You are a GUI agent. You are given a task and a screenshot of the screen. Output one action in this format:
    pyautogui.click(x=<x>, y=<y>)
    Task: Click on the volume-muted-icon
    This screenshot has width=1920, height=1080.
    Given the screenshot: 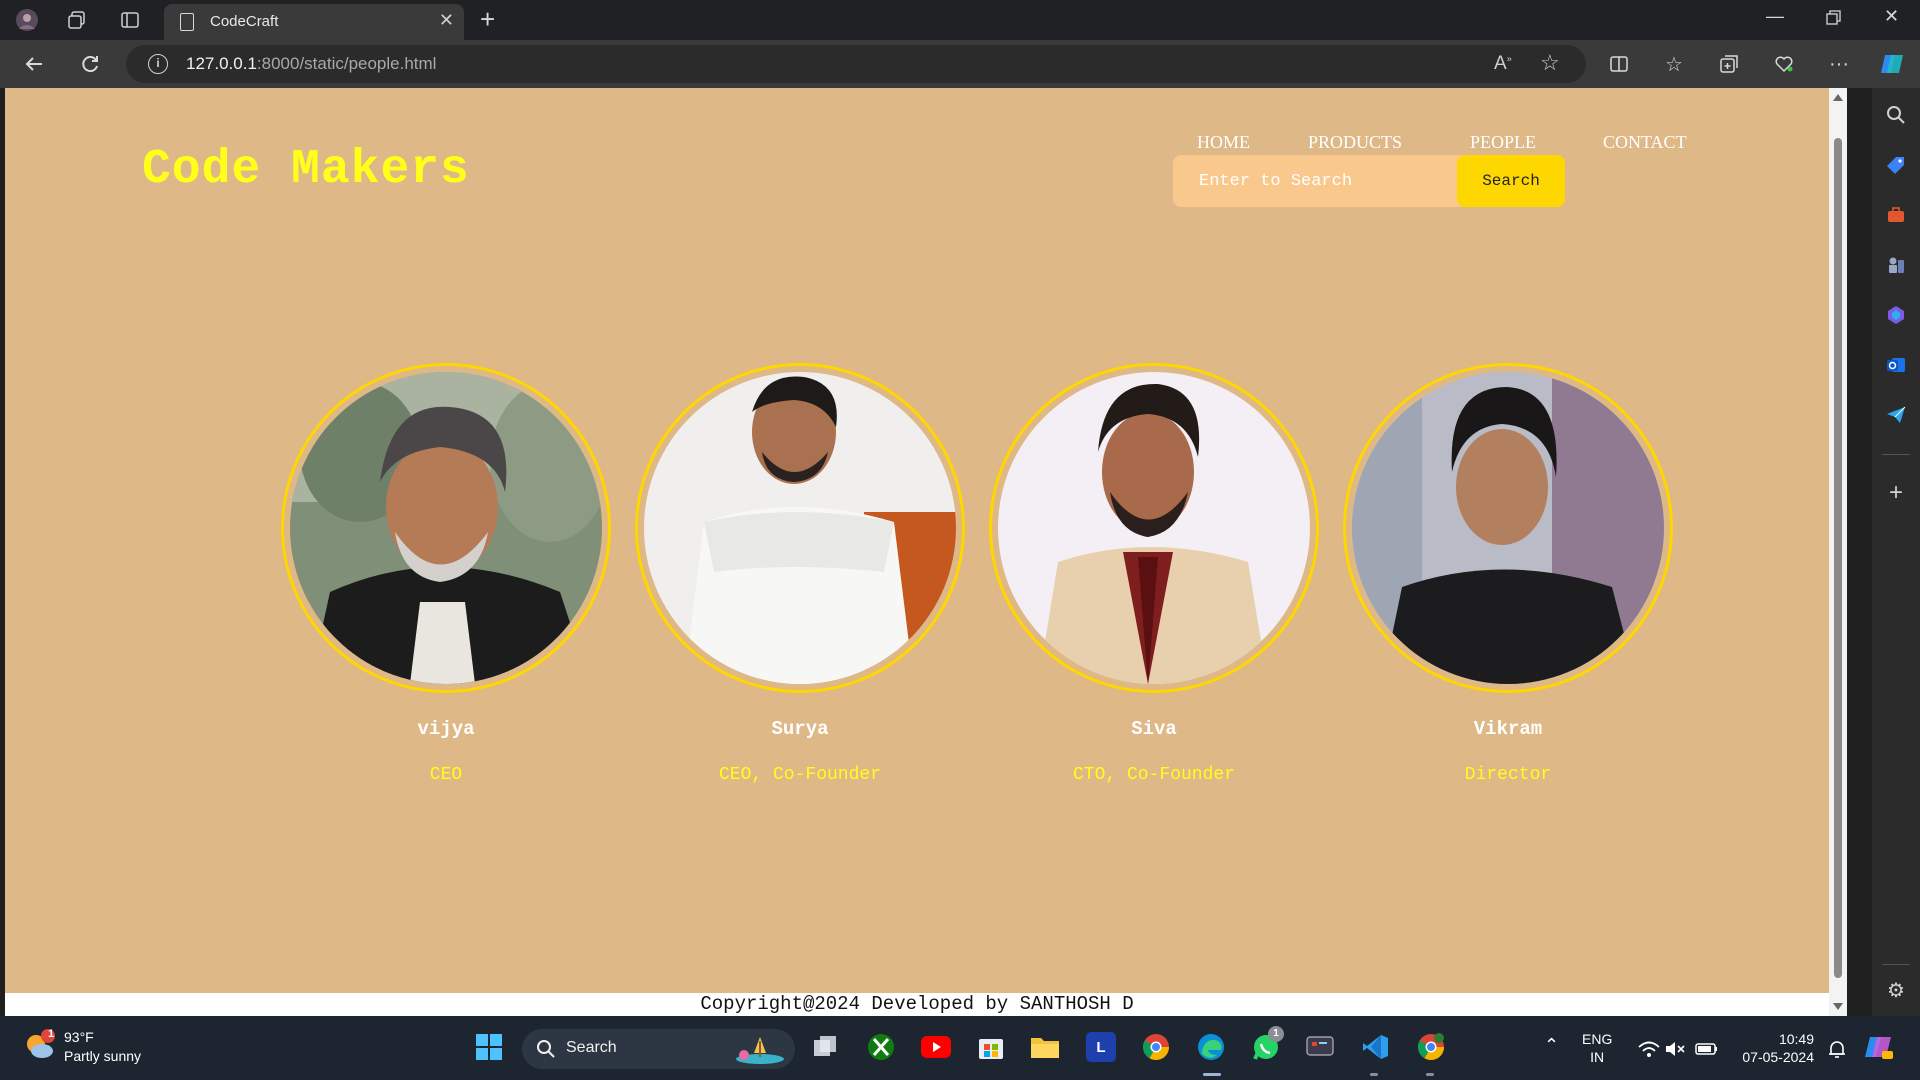 What is the action you would take?
    pyautogui.click(x=1675, y=1049)
    